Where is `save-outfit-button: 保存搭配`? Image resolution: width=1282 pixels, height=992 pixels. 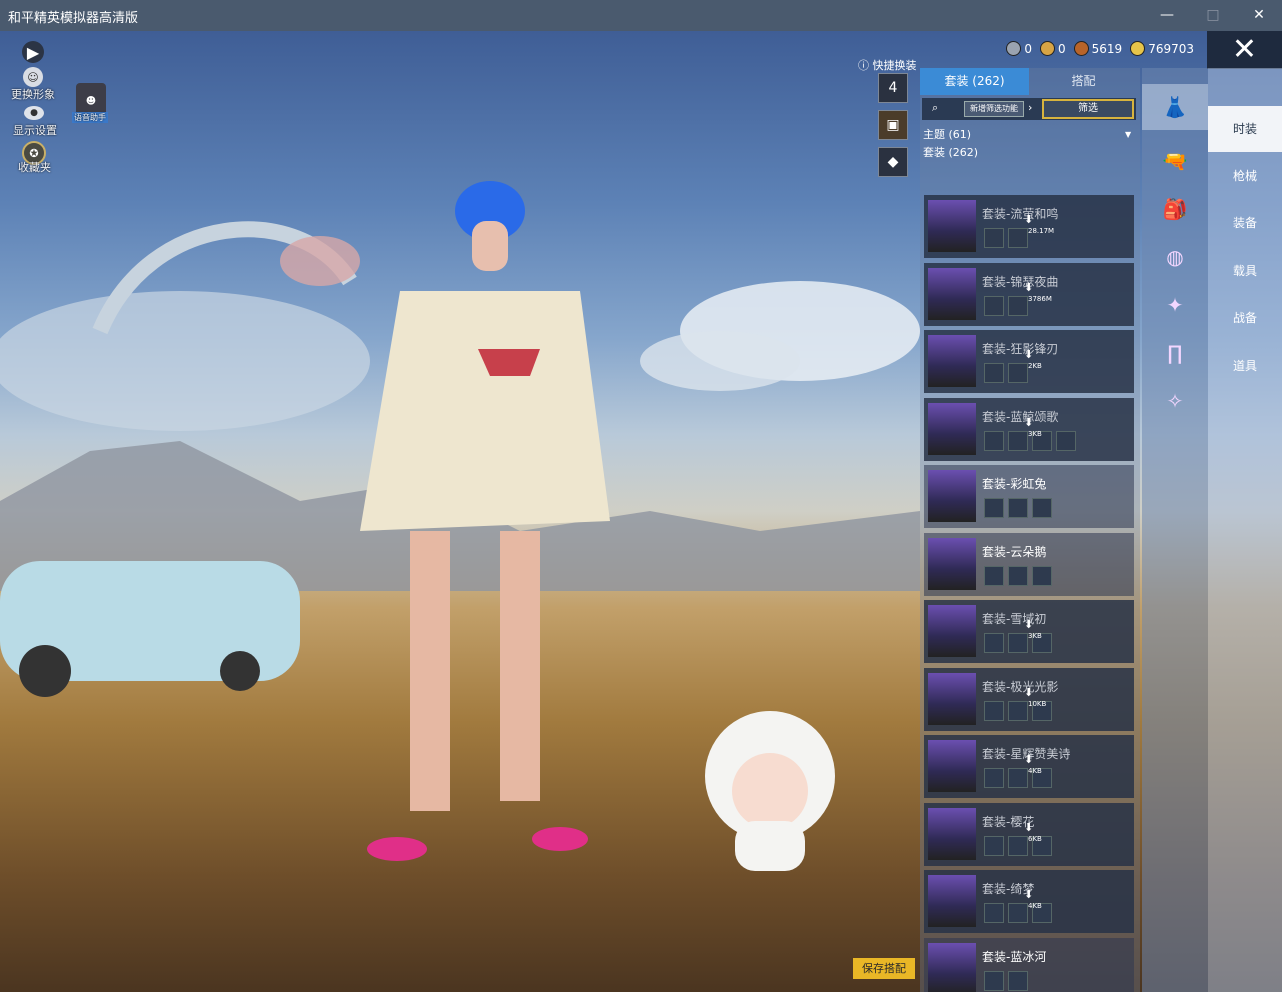
save-outfit-button: 保存搭配 is located at coordinates (884, 968).